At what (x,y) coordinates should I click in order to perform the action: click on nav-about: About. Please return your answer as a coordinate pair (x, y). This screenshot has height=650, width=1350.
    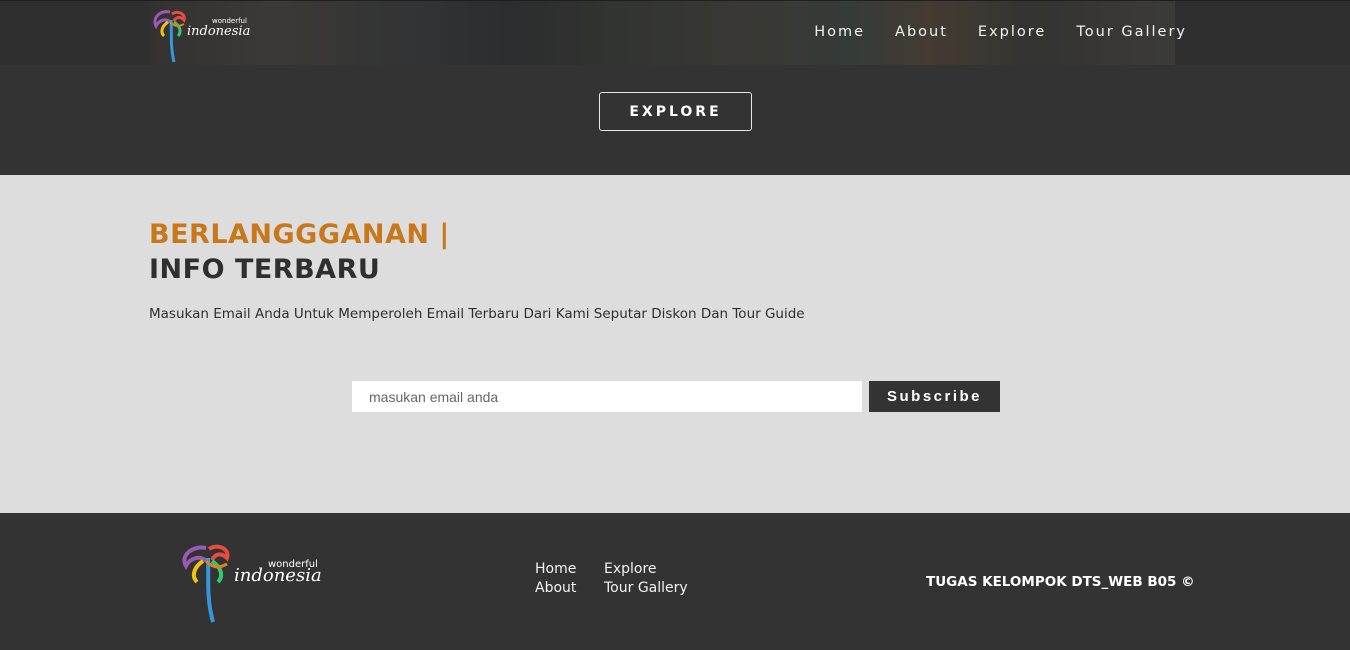
    Looking at the image, I should click on (921, 32).